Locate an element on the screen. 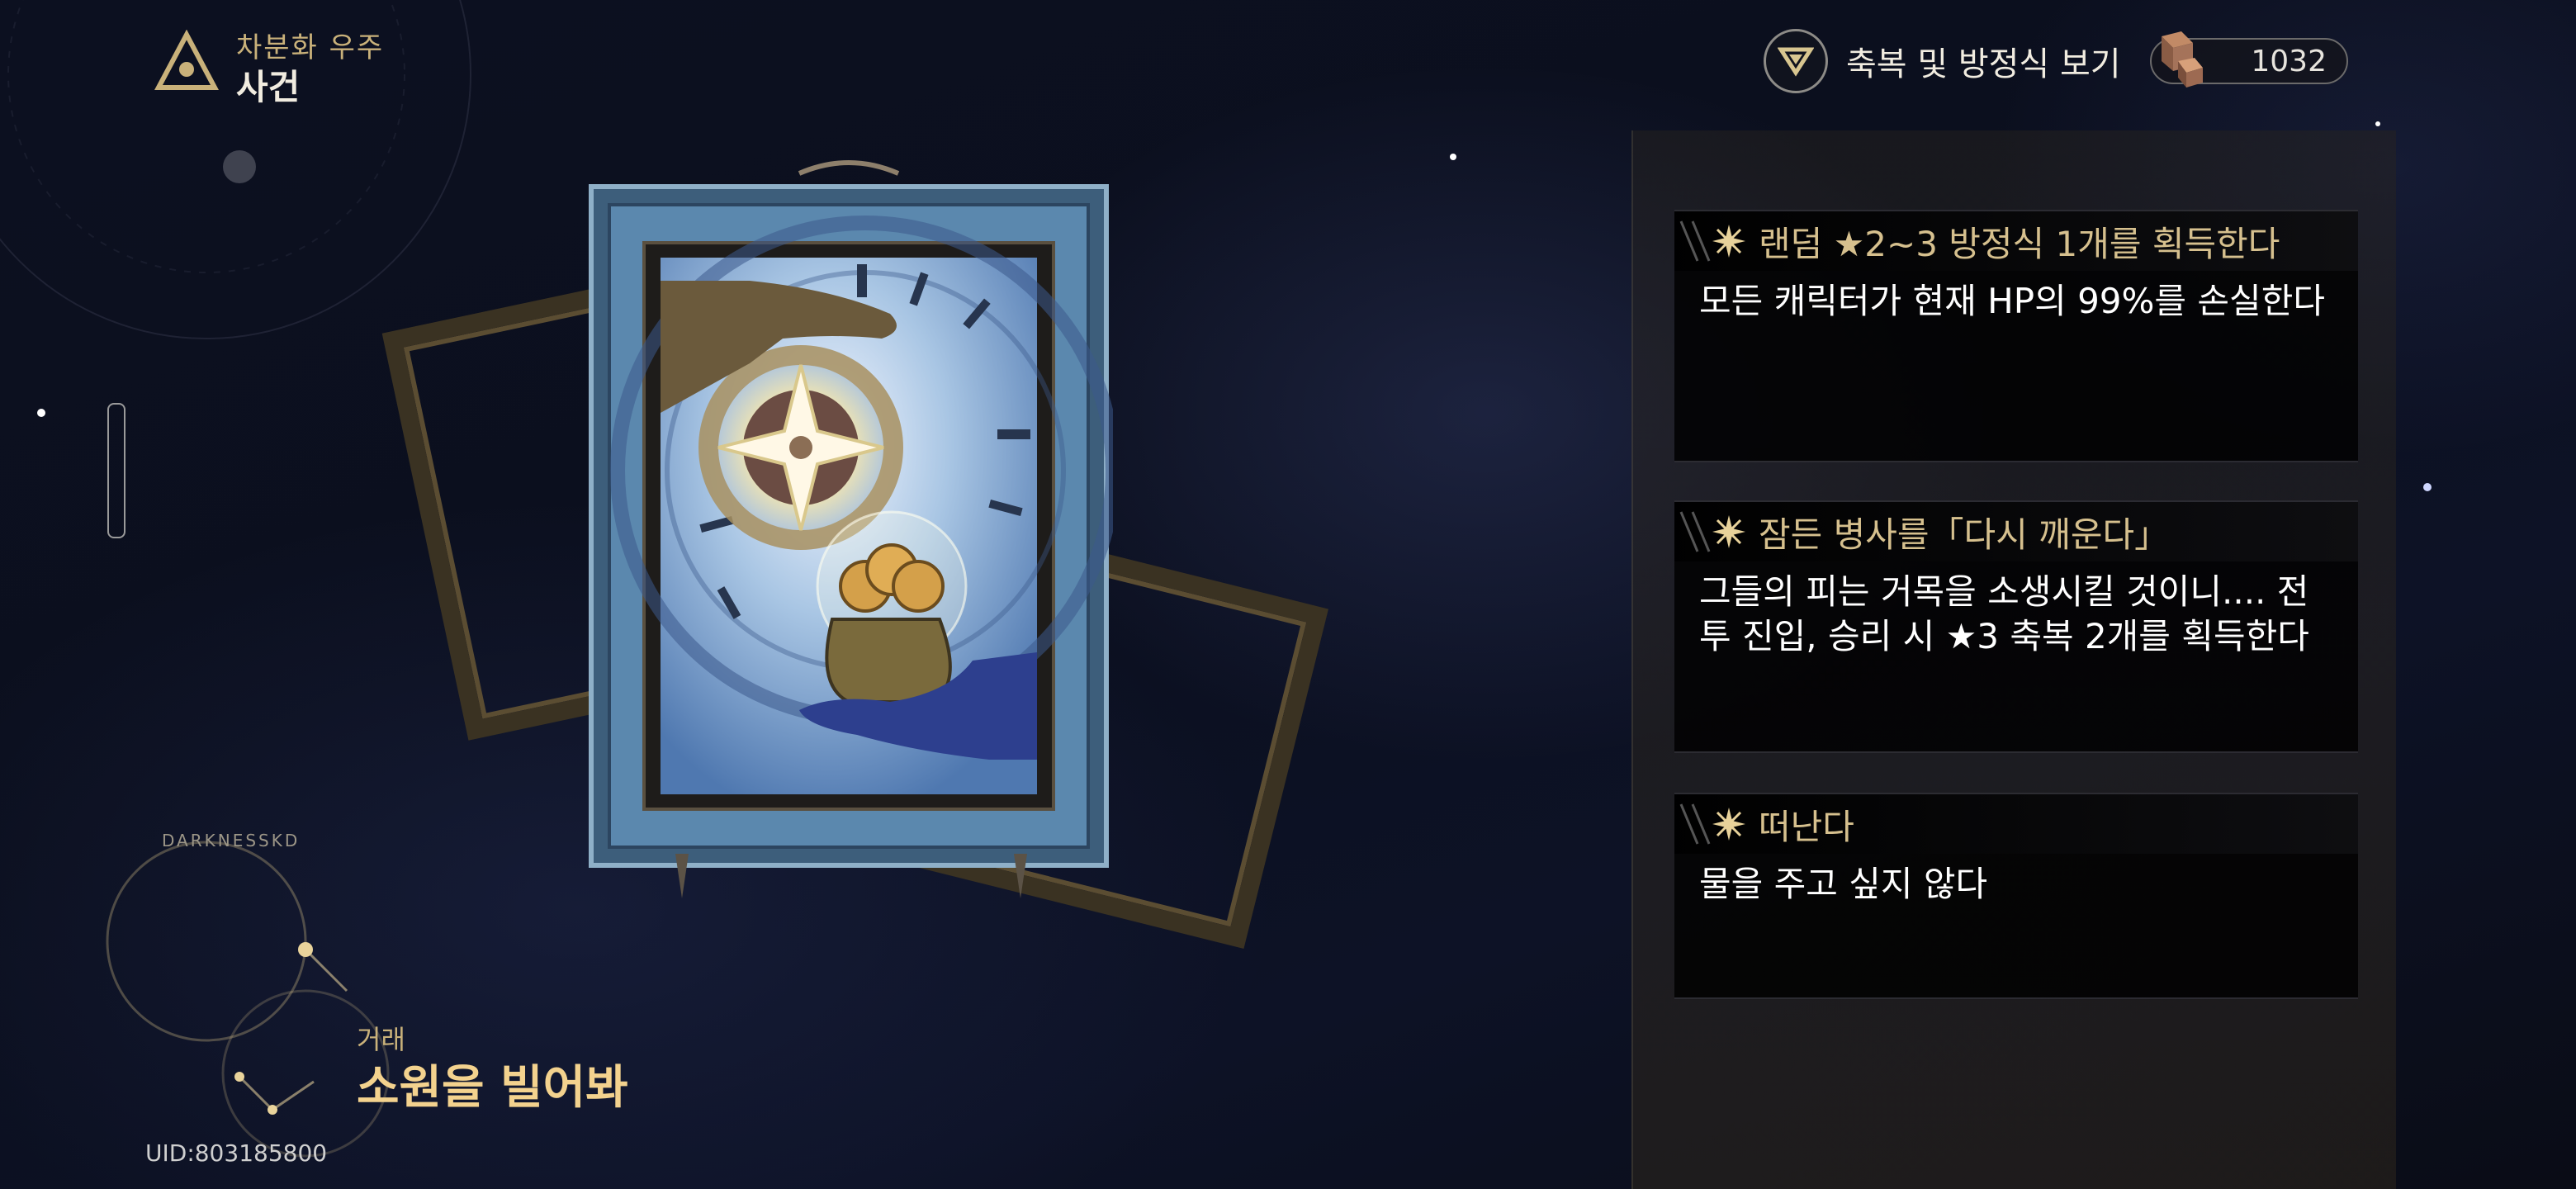 The height and width of the screenshot is (1189, 2576). view-blessings-equations-button: 축복 및 방정식 보기 is located at coordinates (1942, 61).